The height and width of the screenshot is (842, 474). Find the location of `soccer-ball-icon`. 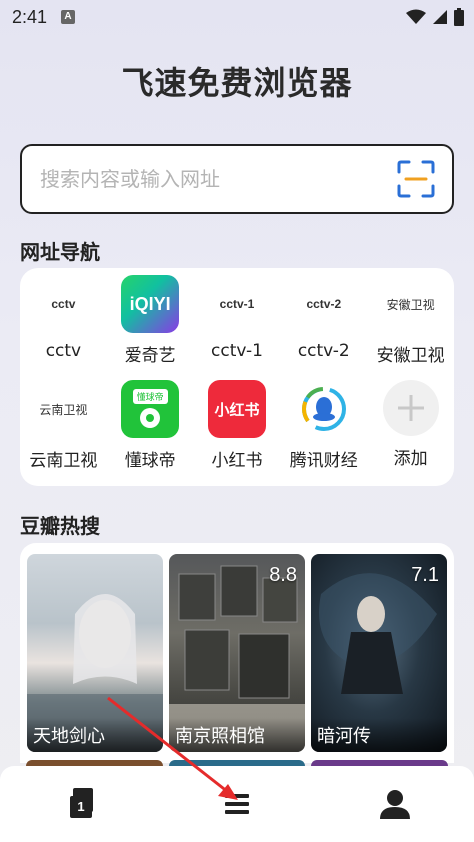

soccer-ball-icon is located at coordinates (150, 418).